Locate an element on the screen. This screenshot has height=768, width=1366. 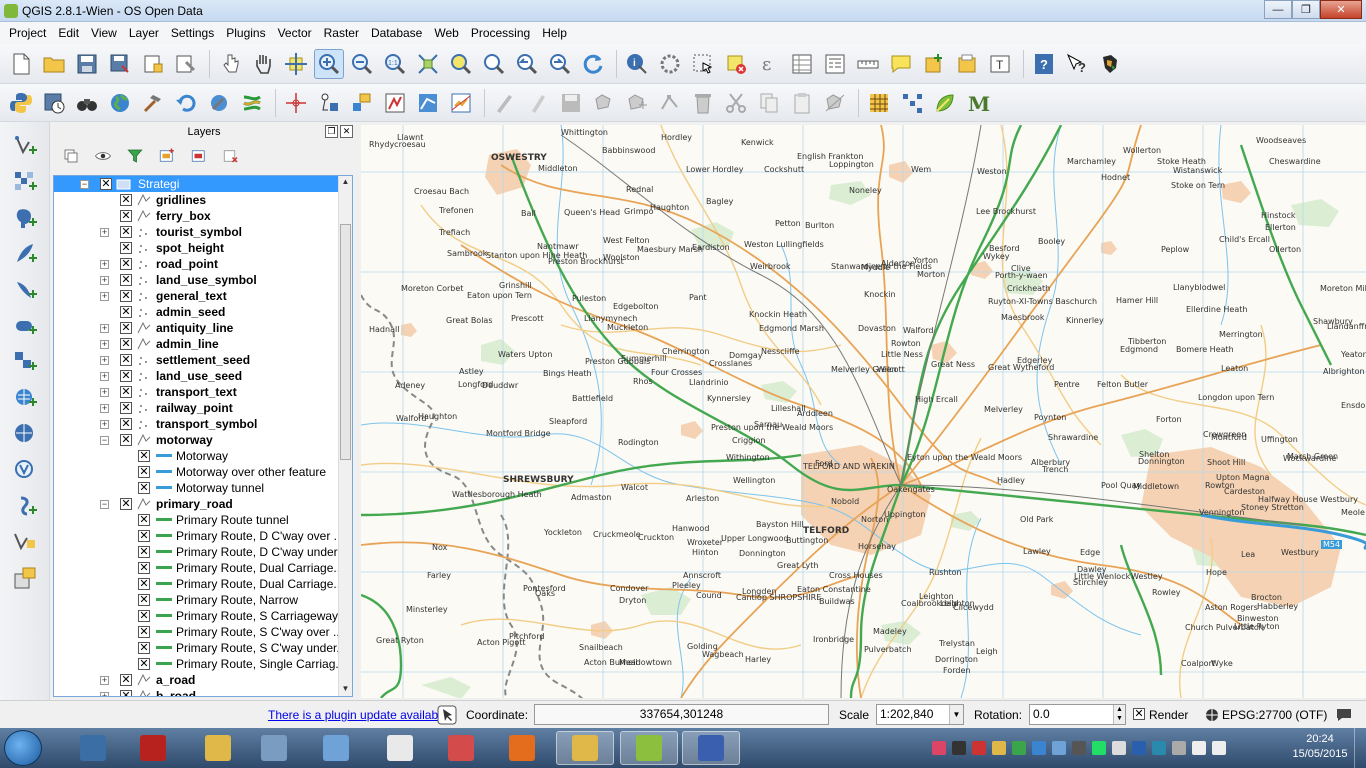
scale-combobox: 1:202,840 ▼ is located at coordinates (920, 714).